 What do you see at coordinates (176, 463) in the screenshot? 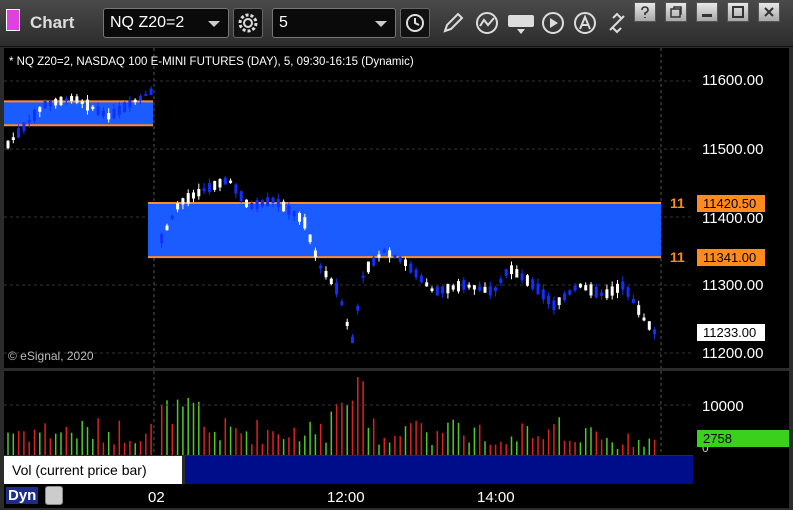
I see `close-icon: ✕` at bounding box center [176, 463].